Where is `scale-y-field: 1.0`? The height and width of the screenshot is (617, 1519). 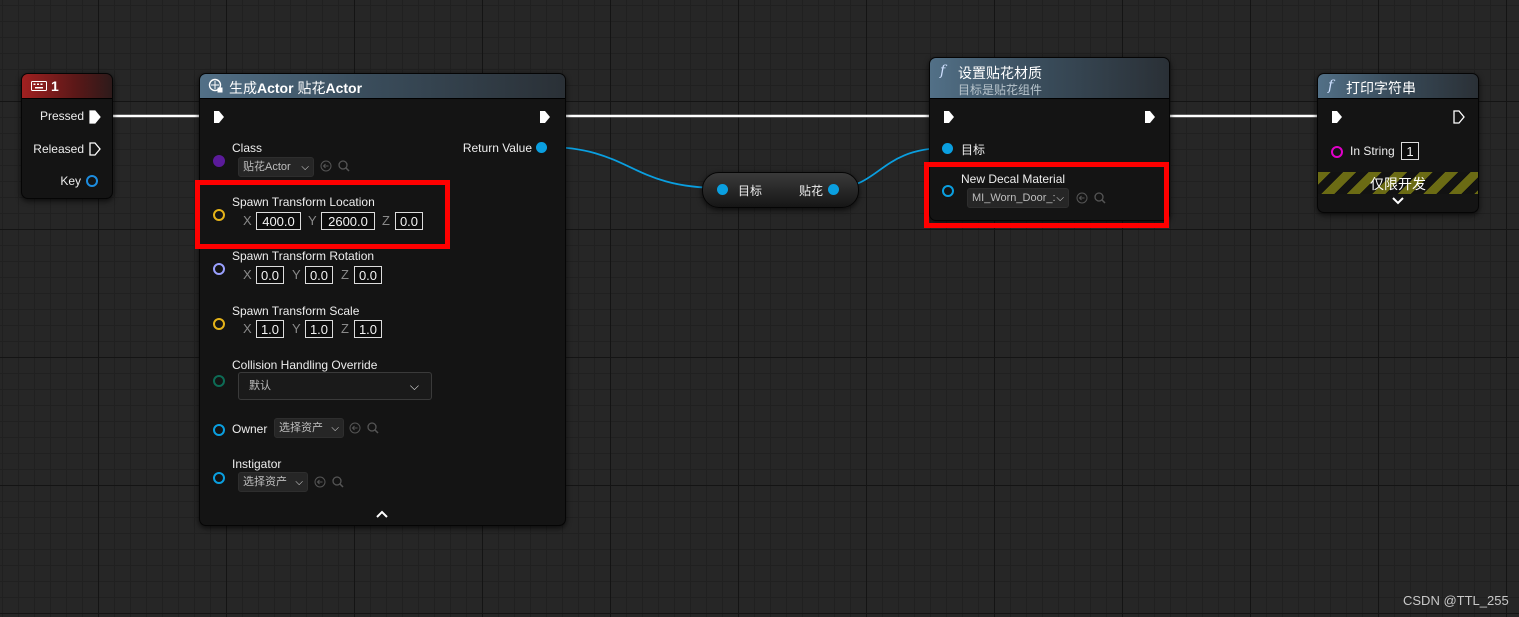
scale-y-field: 1.0 is located at coordinates (319, 329).